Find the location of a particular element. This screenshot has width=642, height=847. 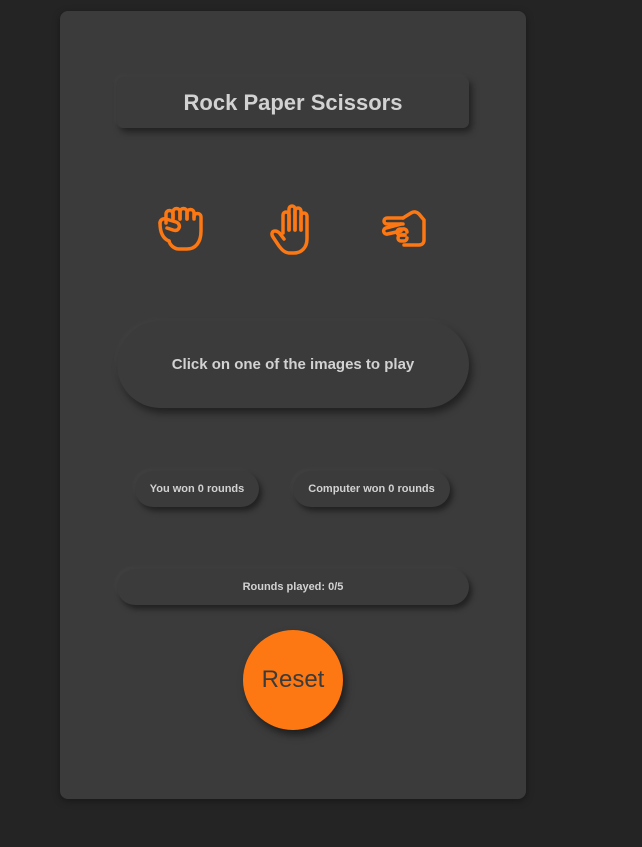

user-score-badge: You won 0 rounds is located at coordinates (197, 489).